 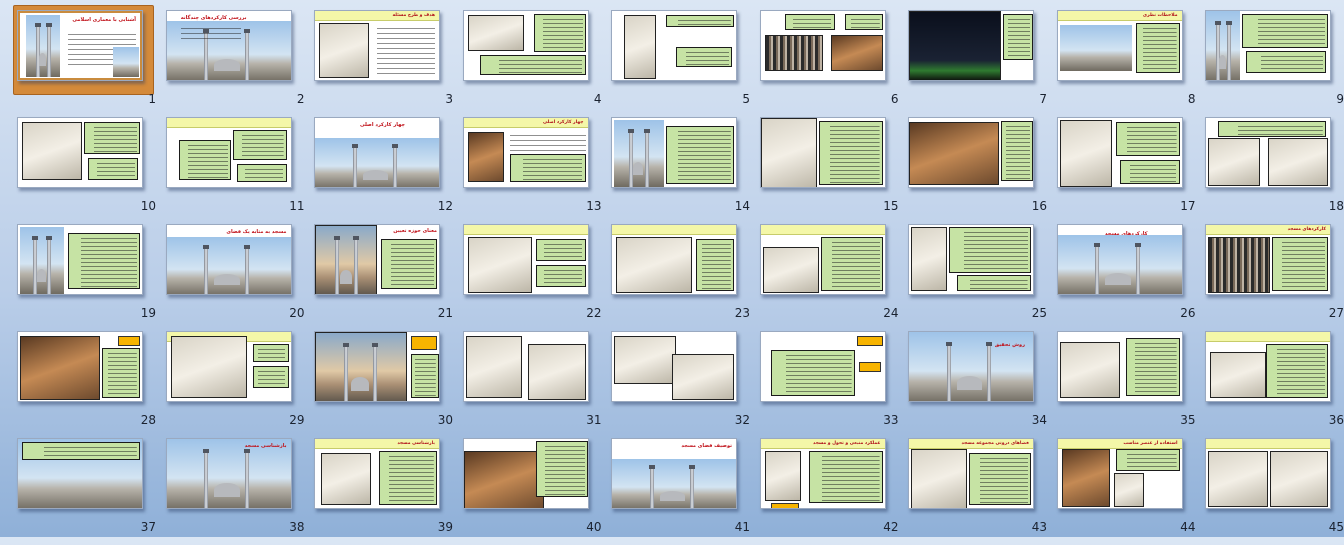 I want to click on slide-thumbnail-34: روش تحقیق 34, so click(x=982, y=384).